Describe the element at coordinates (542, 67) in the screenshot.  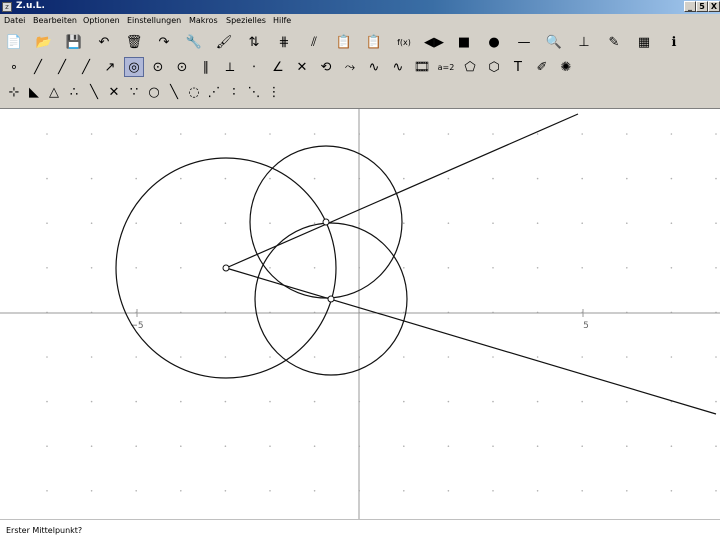
I see `hide-icon: ✐` at that location.